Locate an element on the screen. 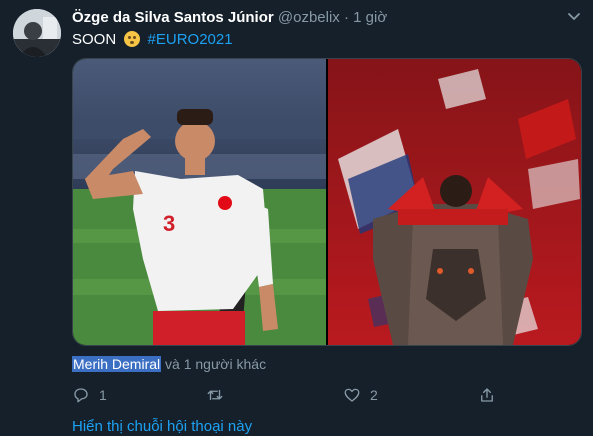  tweet-text: SOON #EURO2021 is located at coordinates (152, 39).